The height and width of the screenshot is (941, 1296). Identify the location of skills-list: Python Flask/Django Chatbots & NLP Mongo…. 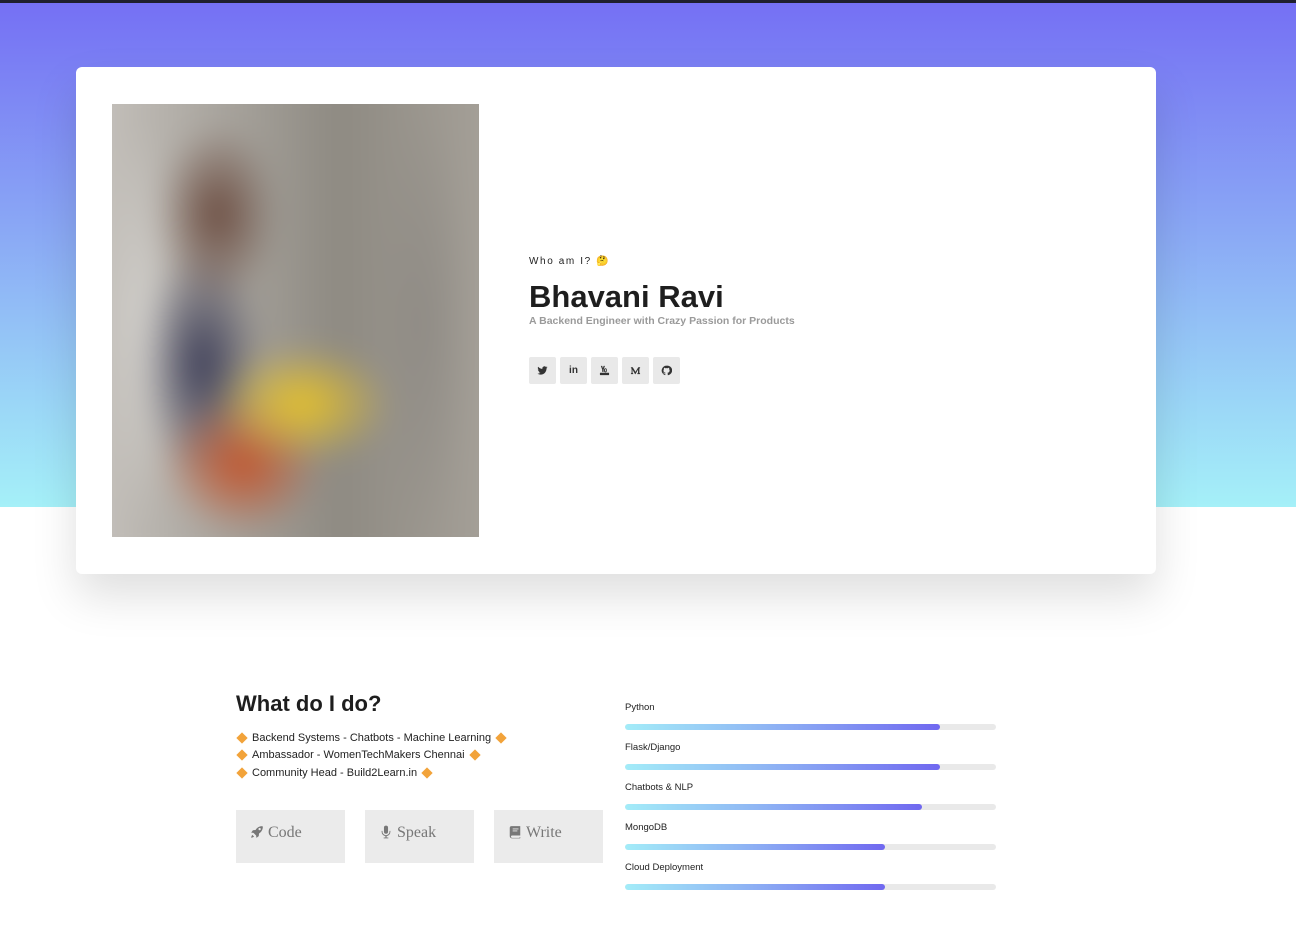
(810, 802).